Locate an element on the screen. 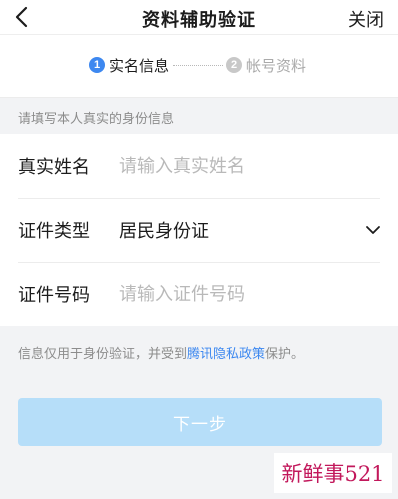 Image resolution: width=398 pixels, height=499 pixels. privacy-policy-link: 腾讯隐私政策 is located at coordinates (226, 354).